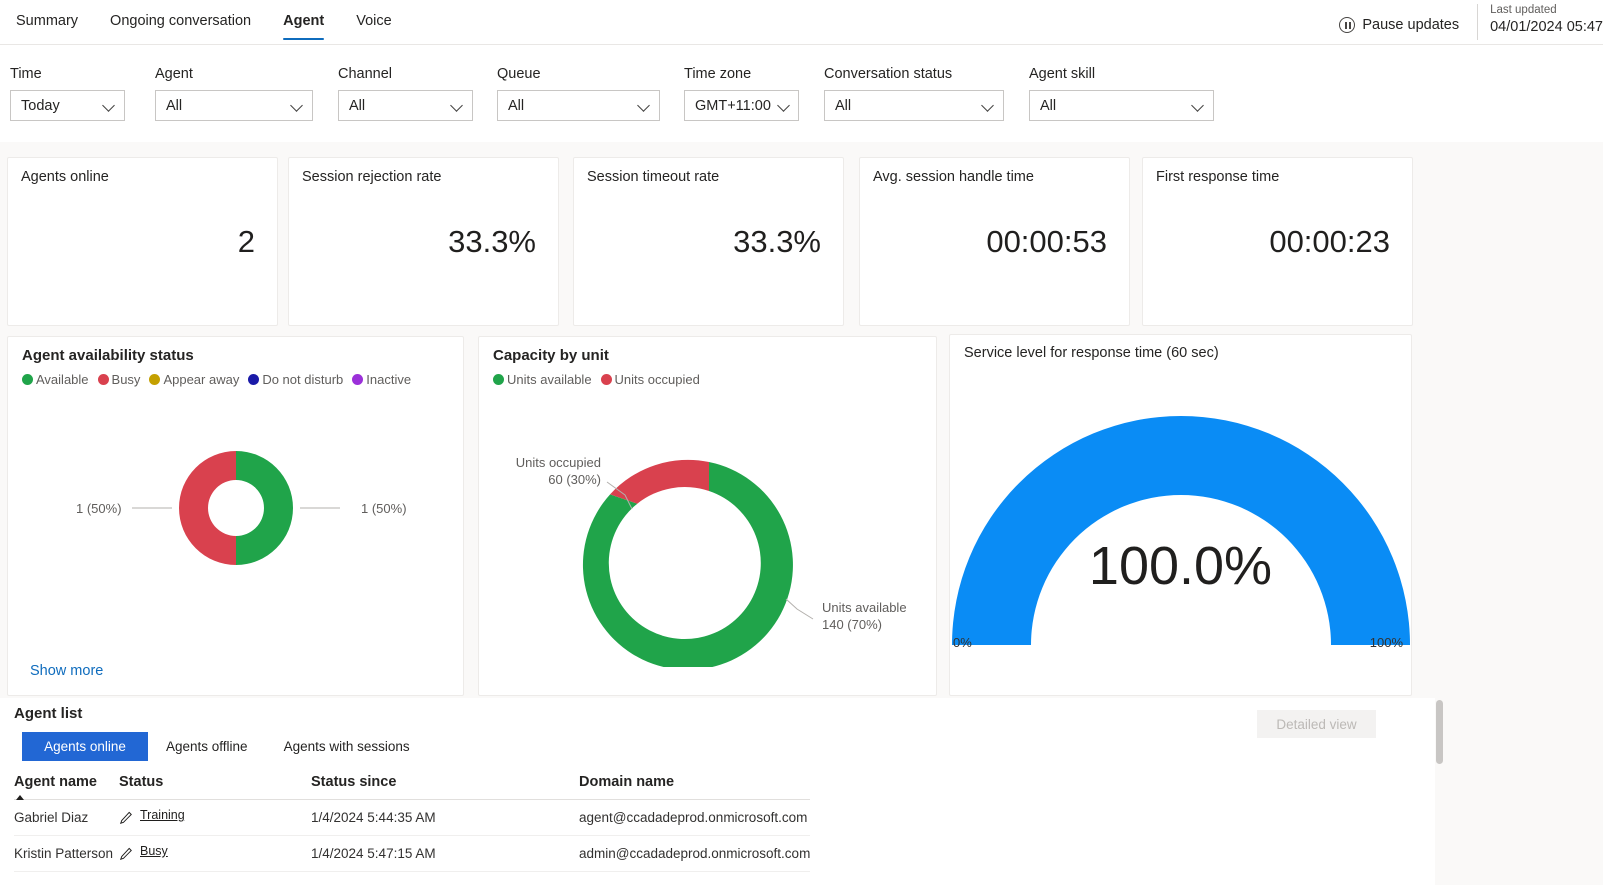 Image resolution: width=1603 pixels, height=885 pixels. I want to click on filter-time-zone-value: GMT+11:00, so click(733, 105).